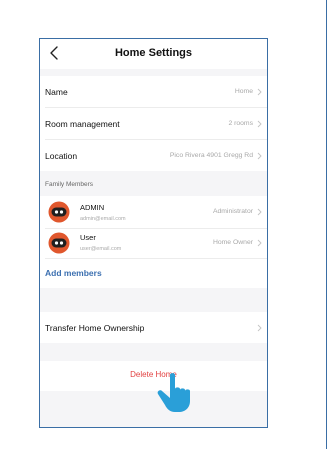  What do you see at coordinates (326, 224) in the screenshot?
I see `frame-edge-line` at bounding box center [326, 224].